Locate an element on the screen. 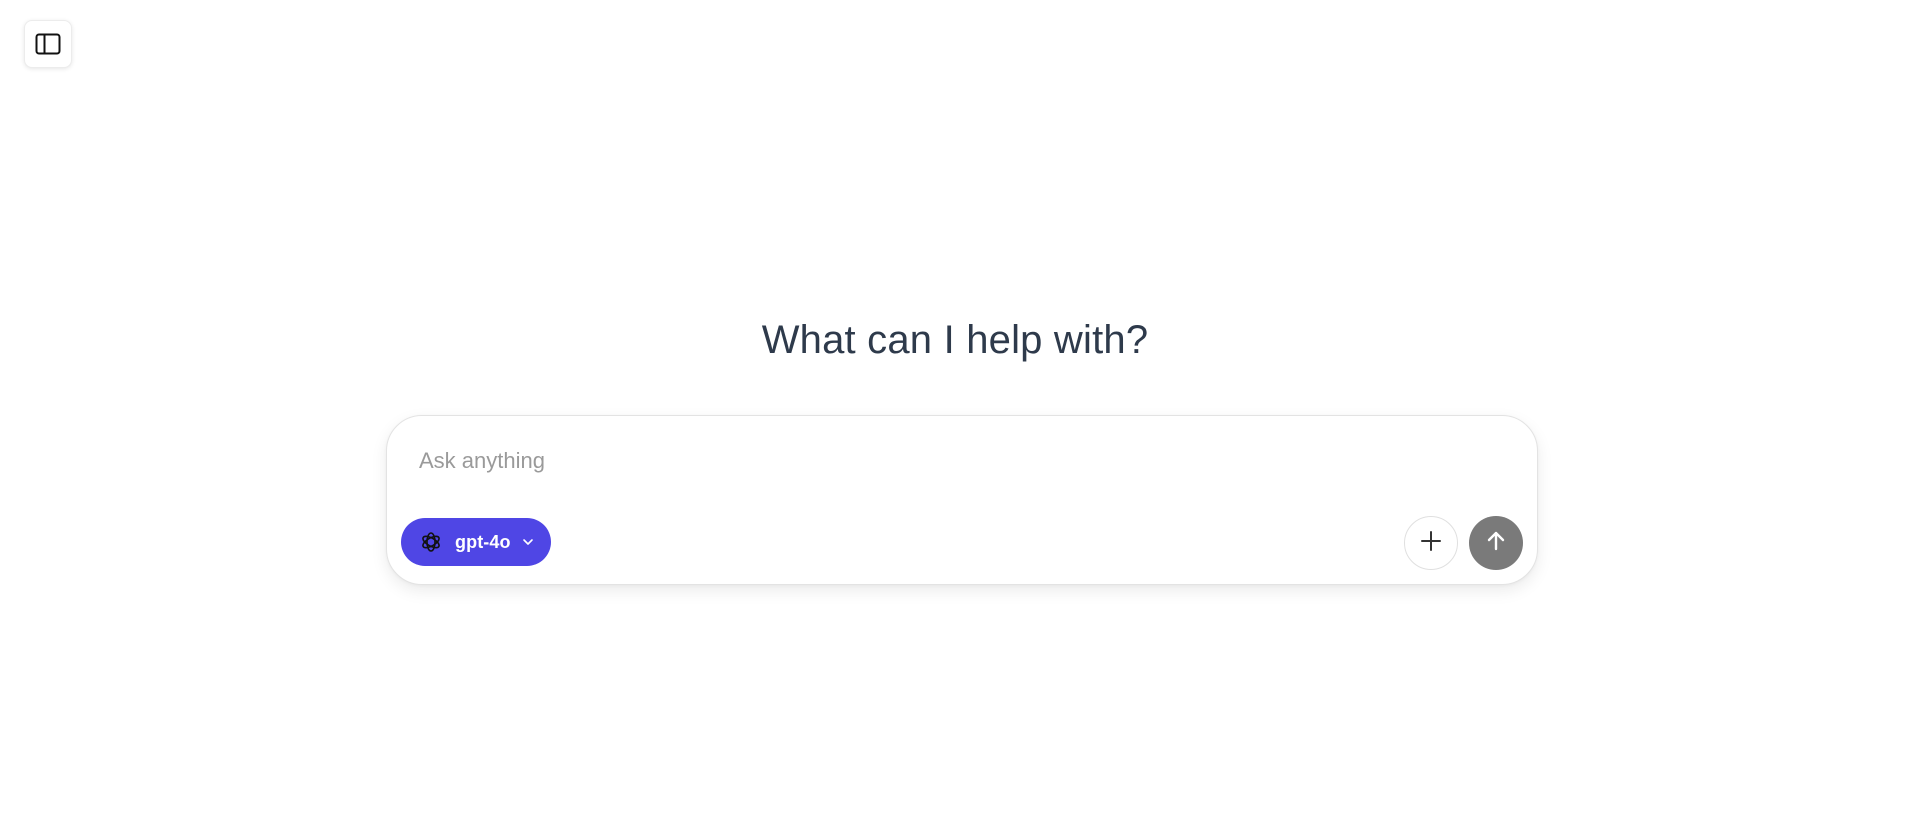 This screenshot has height=838, width=1920. model-selector-button: gpt-4o is located at coordinates (476, 542).